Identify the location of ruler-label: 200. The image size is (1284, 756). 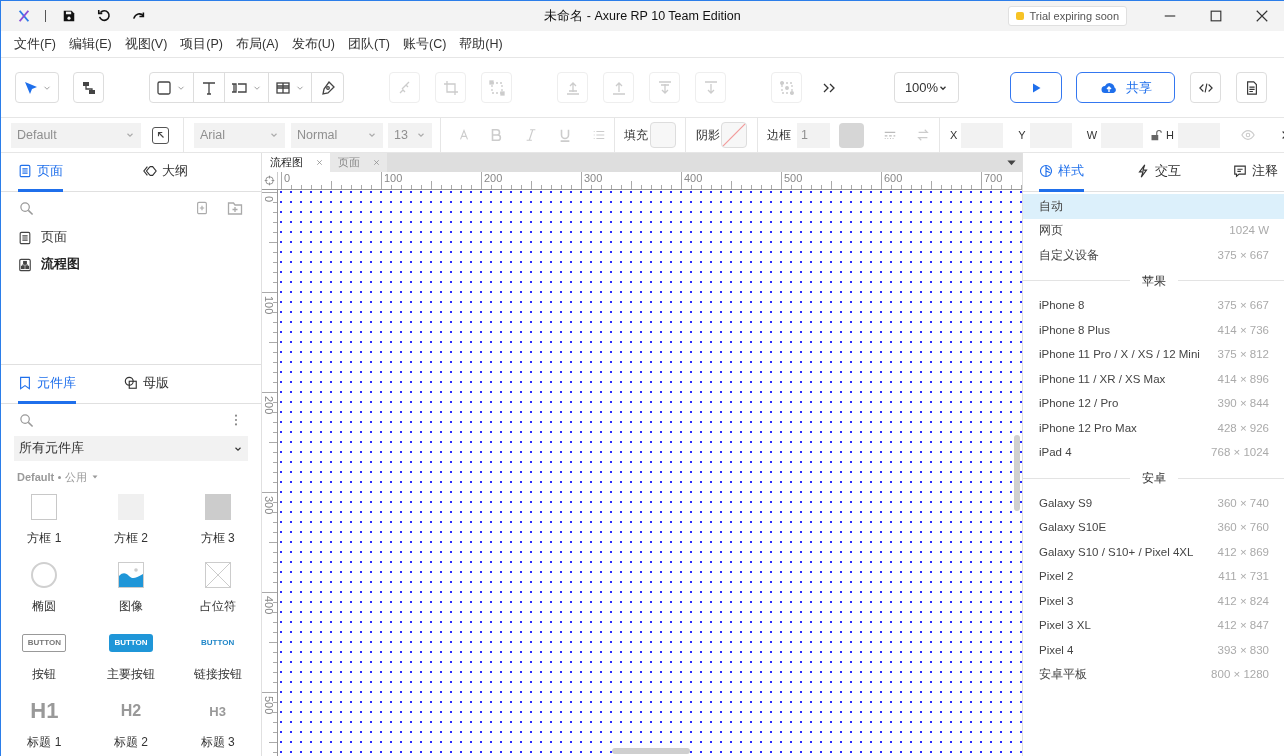
(269, 405).